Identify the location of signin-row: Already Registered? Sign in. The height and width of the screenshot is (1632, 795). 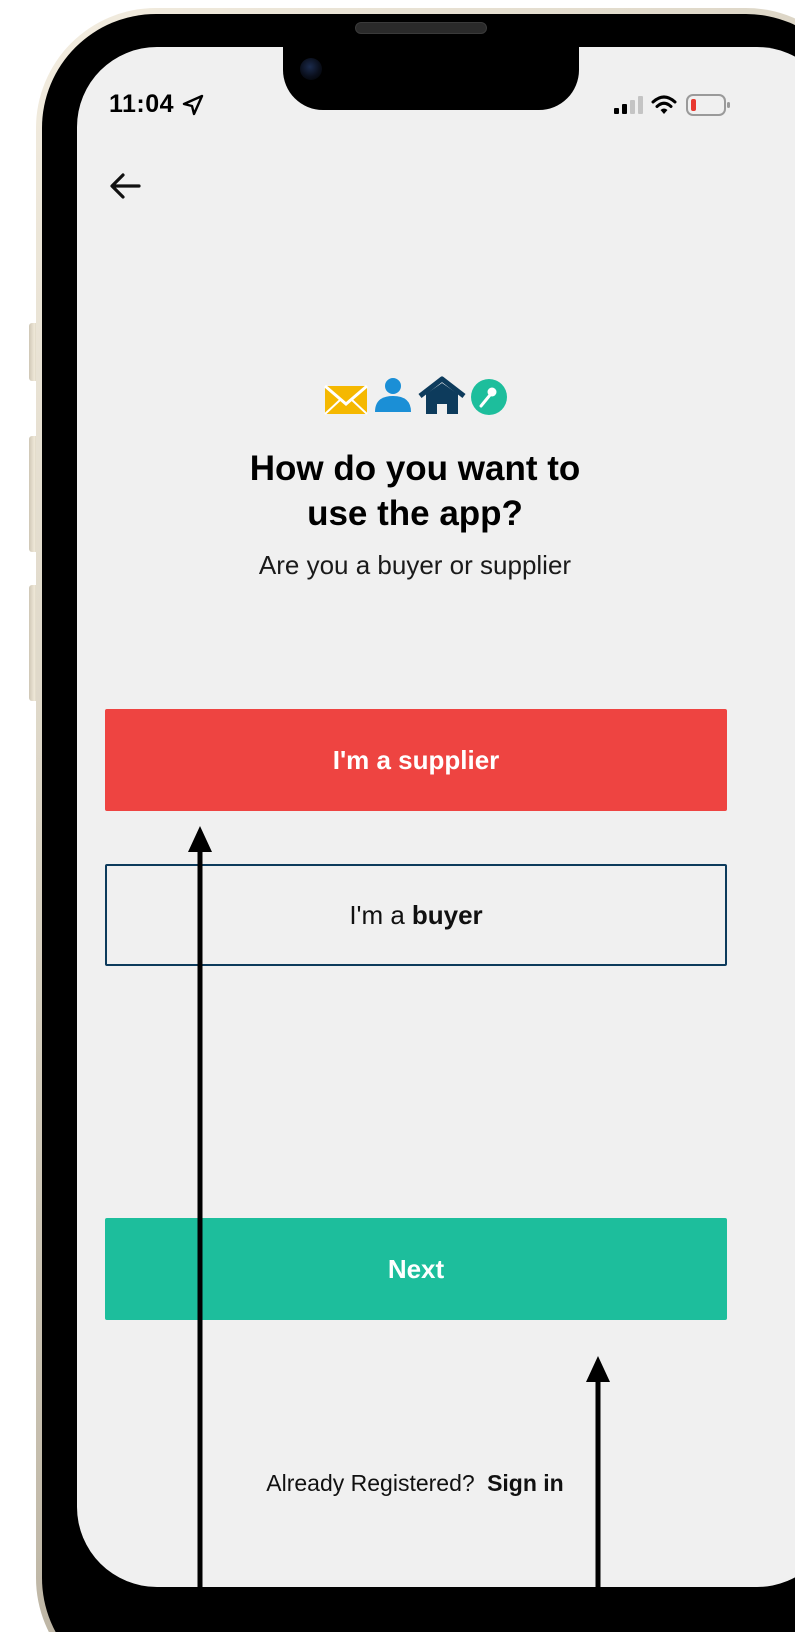
(397, 1483).